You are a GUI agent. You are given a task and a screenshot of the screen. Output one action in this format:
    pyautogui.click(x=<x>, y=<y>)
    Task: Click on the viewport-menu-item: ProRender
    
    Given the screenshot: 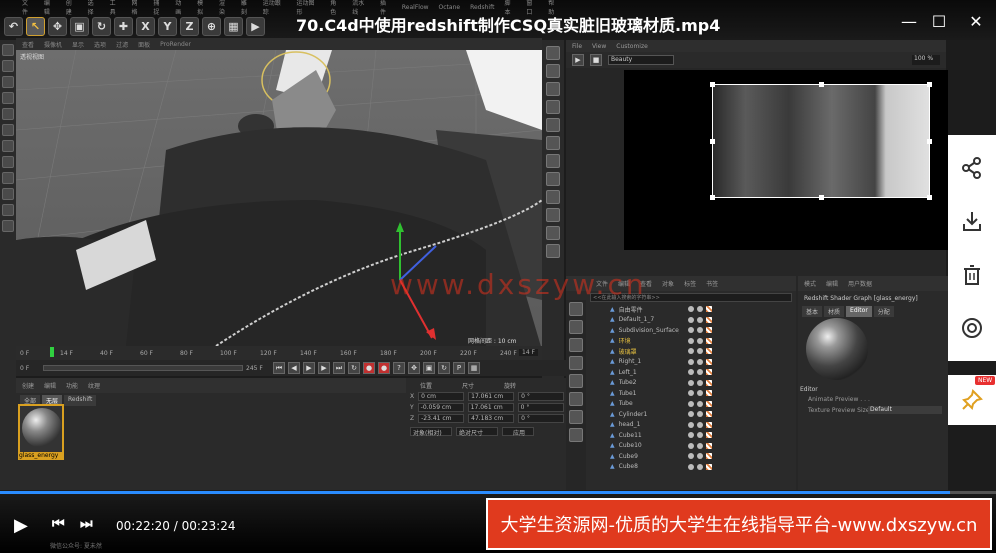 What is the action you would take?
    pyautogui.click(x=175, y=44)
    